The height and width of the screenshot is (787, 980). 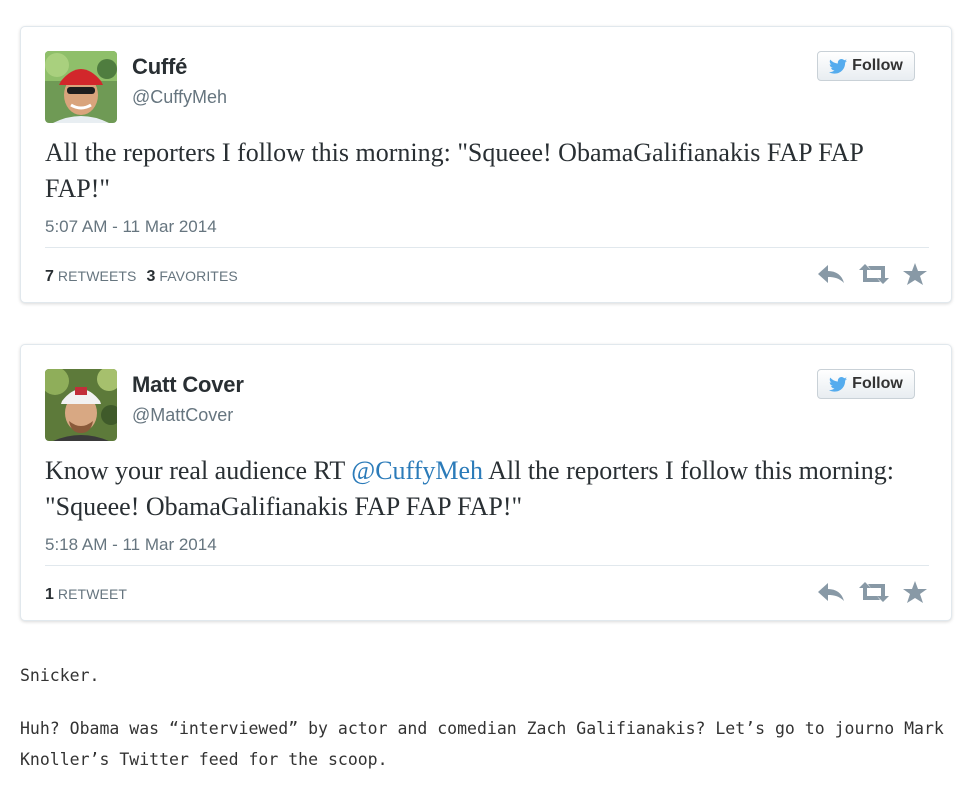 I want to click on tweet-timestamp: 5:07 AM - 11 Mar 2014, so click(x=131, y=227).